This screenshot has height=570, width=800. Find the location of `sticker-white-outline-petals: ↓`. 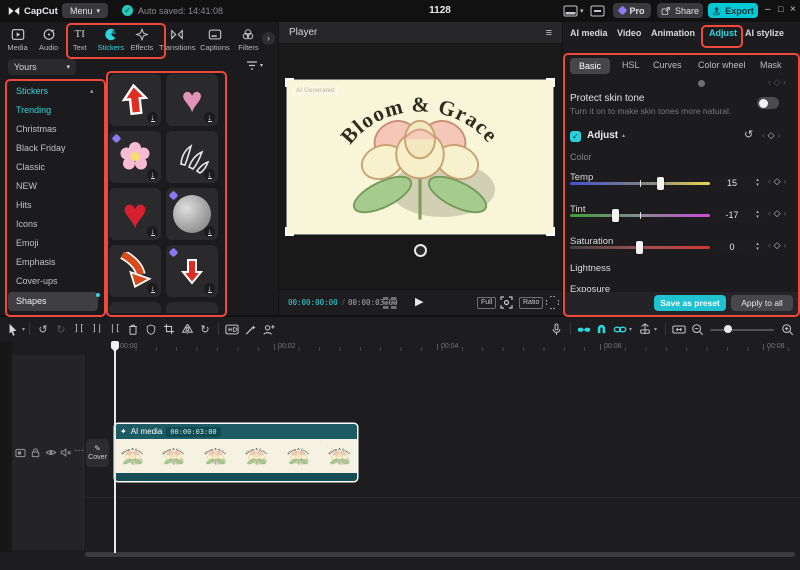

sticker-white-outline-petals: ↓ is located at coordinates (192, 157).